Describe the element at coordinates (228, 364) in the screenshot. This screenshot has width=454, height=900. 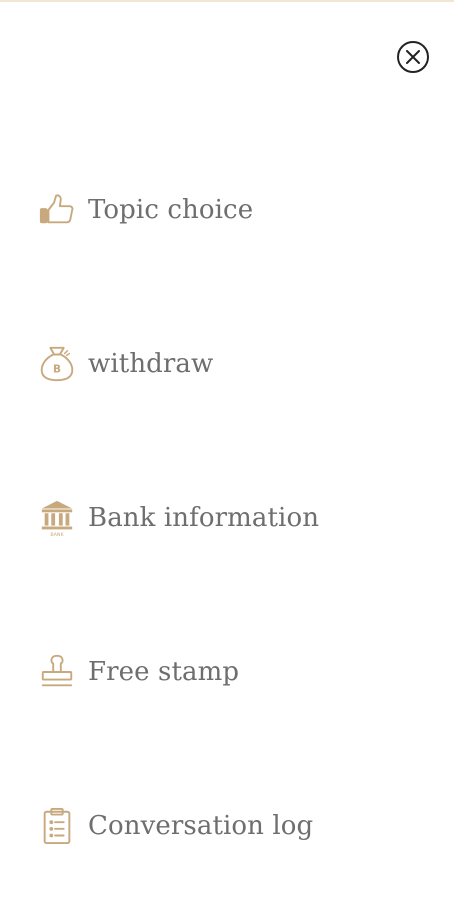
I see `menu-item-withdraw: B withdraw` at that location.